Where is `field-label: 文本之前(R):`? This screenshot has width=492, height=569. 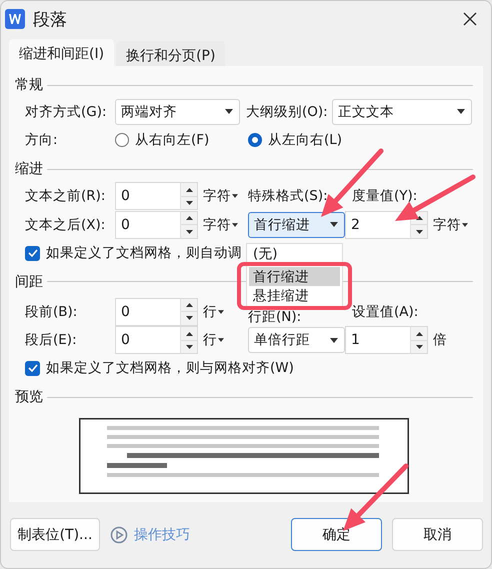
field-label: 文本之前(R): is located at coordinates (65, 196).